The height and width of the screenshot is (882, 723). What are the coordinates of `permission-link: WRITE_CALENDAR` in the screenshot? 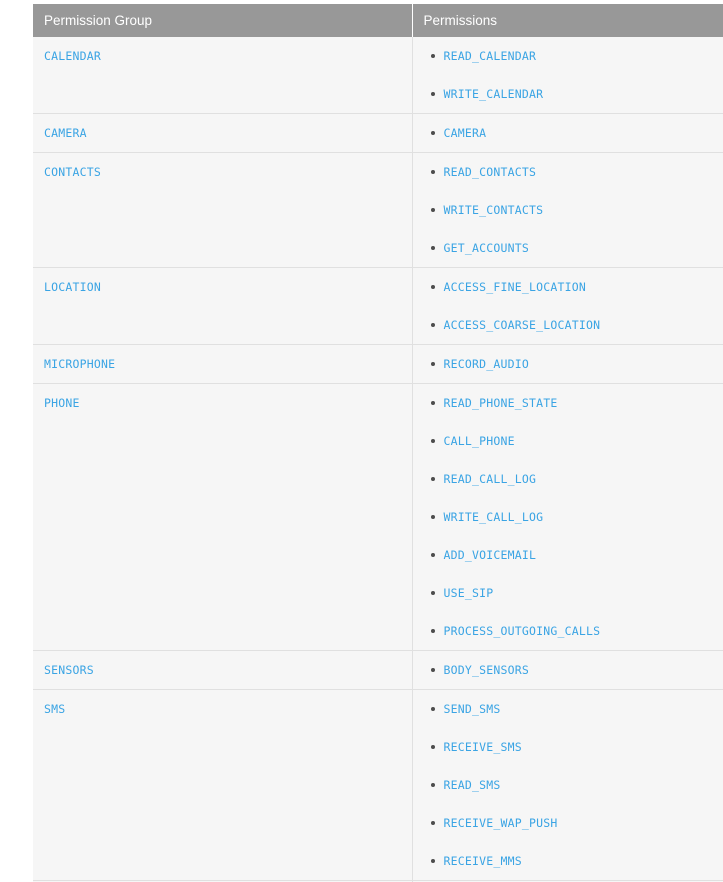 It's located at (494, 94).